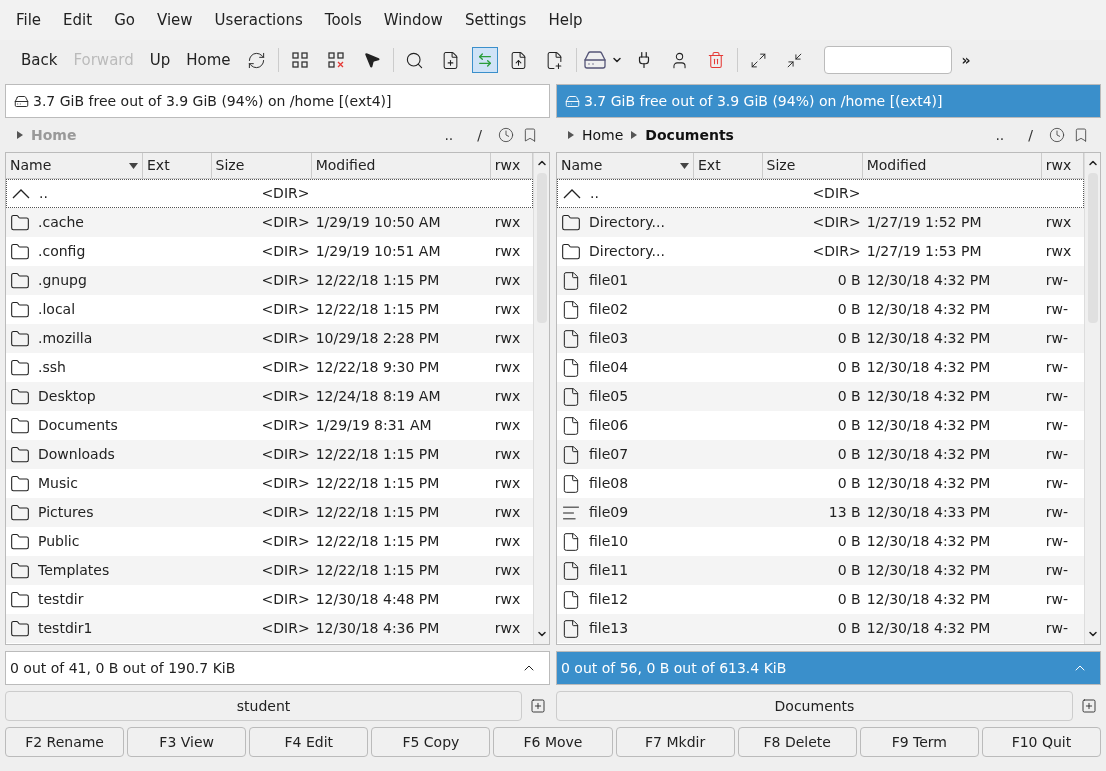  What do you see at coordinates (820, 280) in the screenshot?
I see `file-row: file01 0 B 12/30/18 4:32 PM rw-` at bounding box center [820, 280].